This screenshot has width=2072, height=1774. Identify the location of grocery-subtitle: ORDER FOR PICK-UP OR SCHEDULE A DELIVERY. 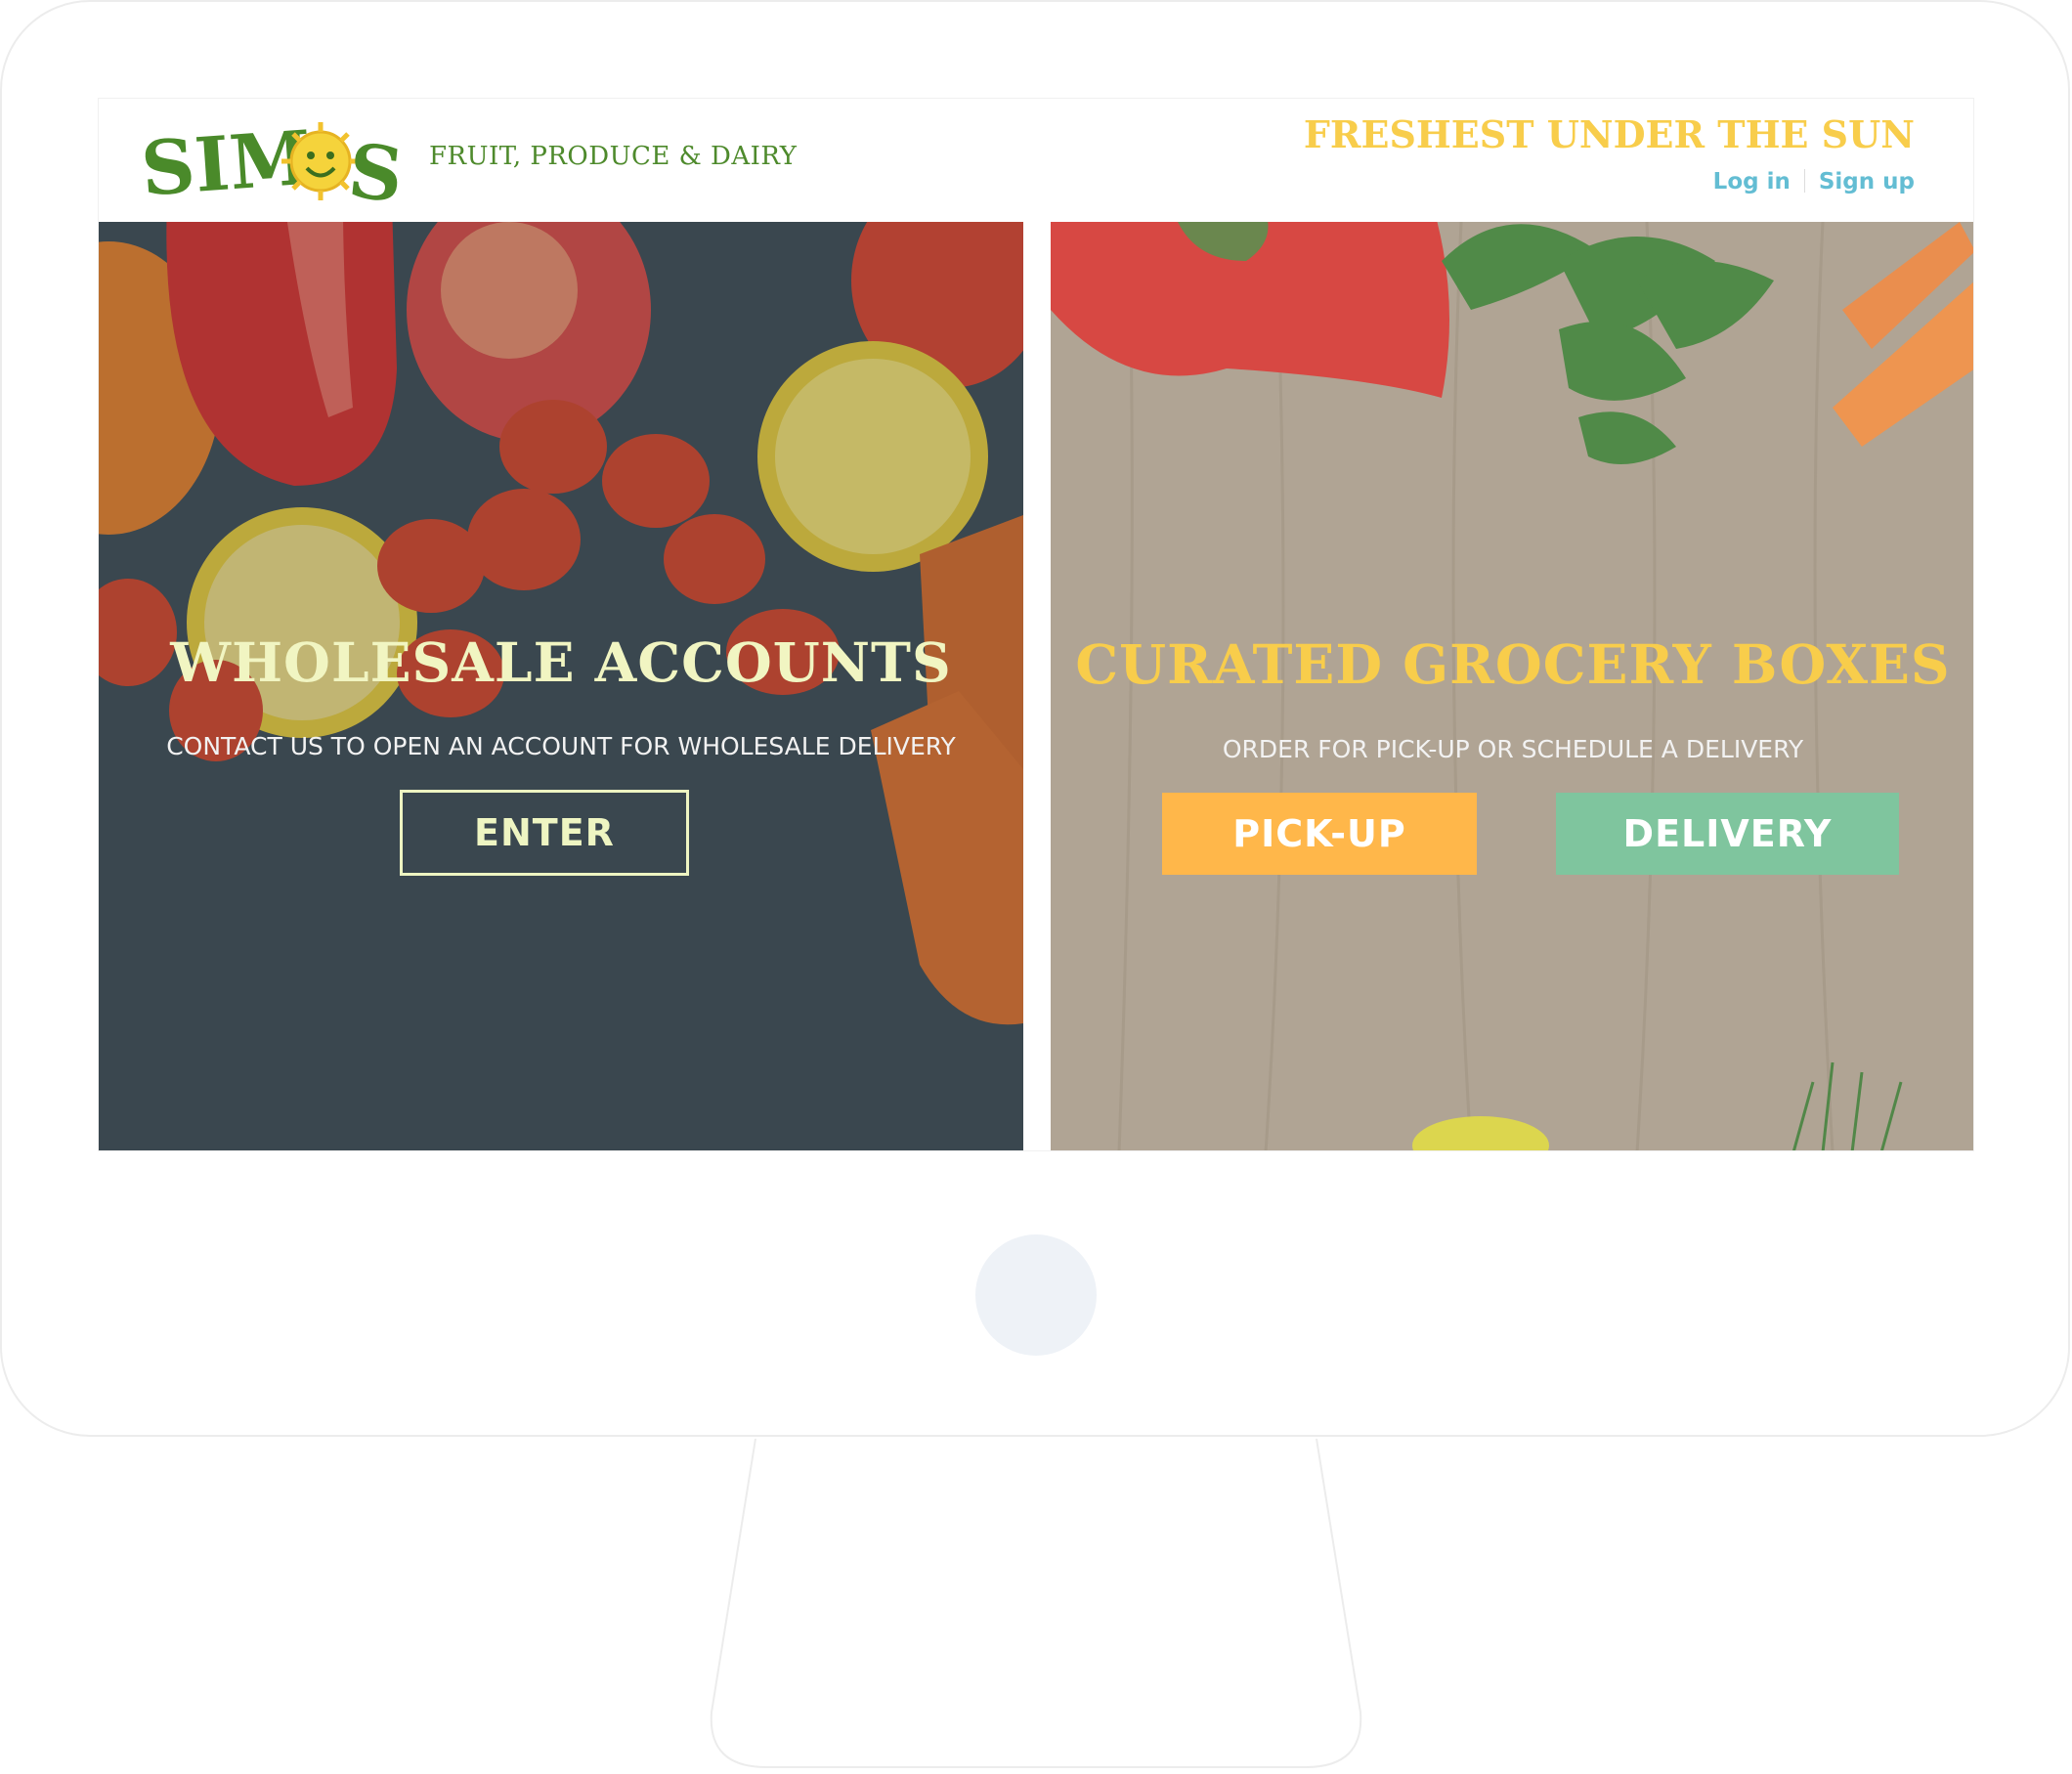
(1513, 749).